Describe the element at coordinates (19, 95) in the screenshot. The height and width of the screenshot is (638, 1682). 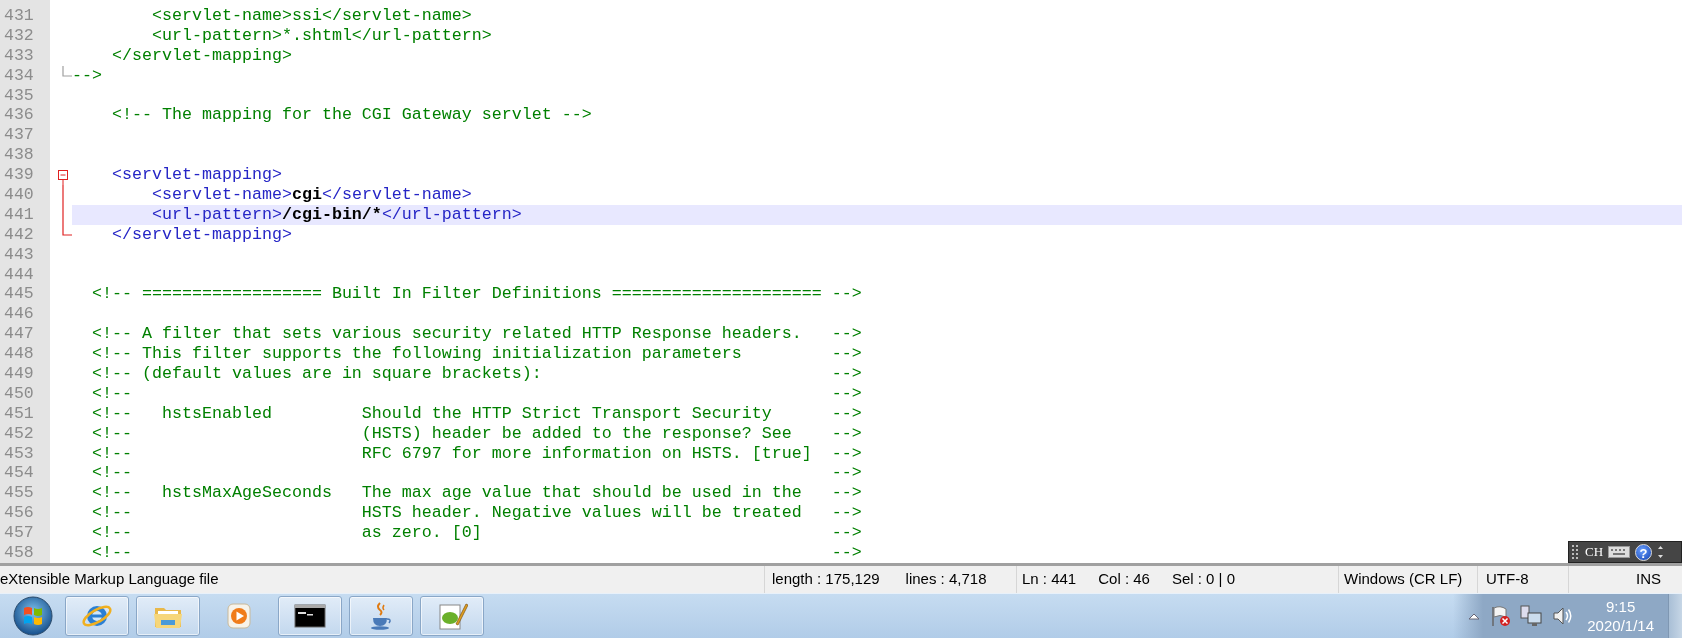
I see `line-number: 435` at that location.